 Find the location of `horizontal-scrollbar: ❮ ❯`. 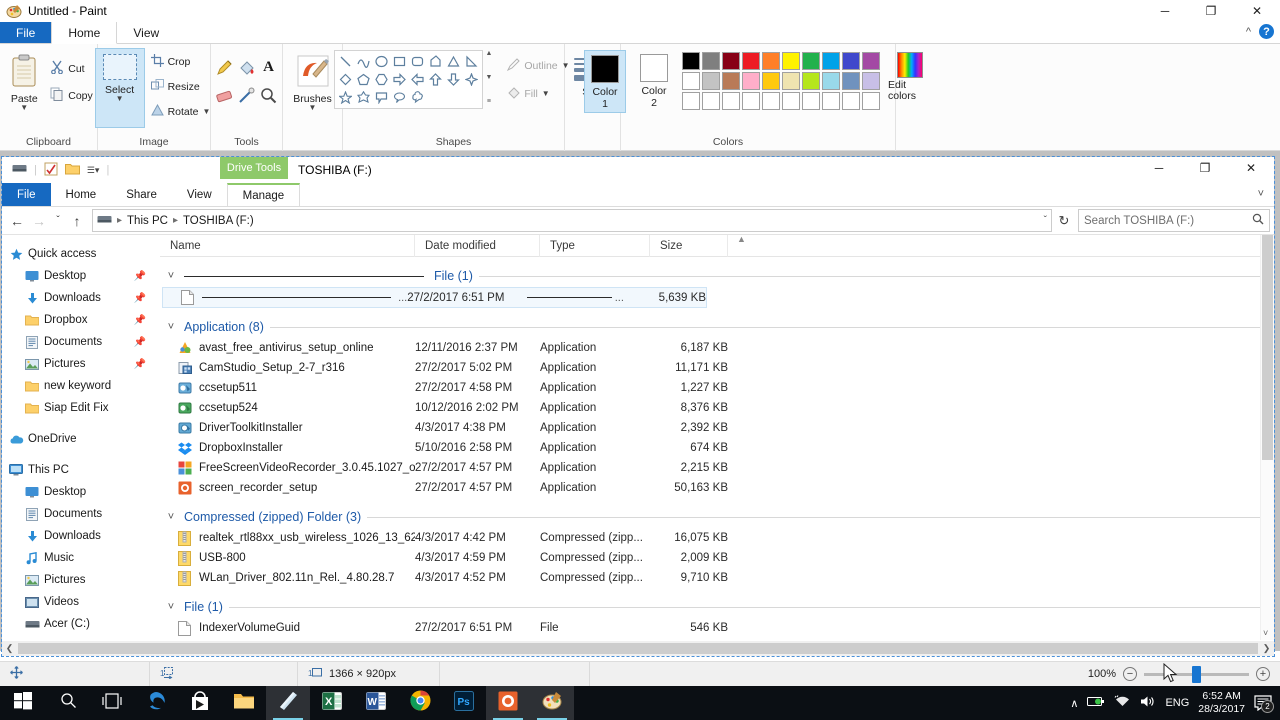

horizontal-scrollbar: ❮ ❯ is located at coordinates (638, 648).